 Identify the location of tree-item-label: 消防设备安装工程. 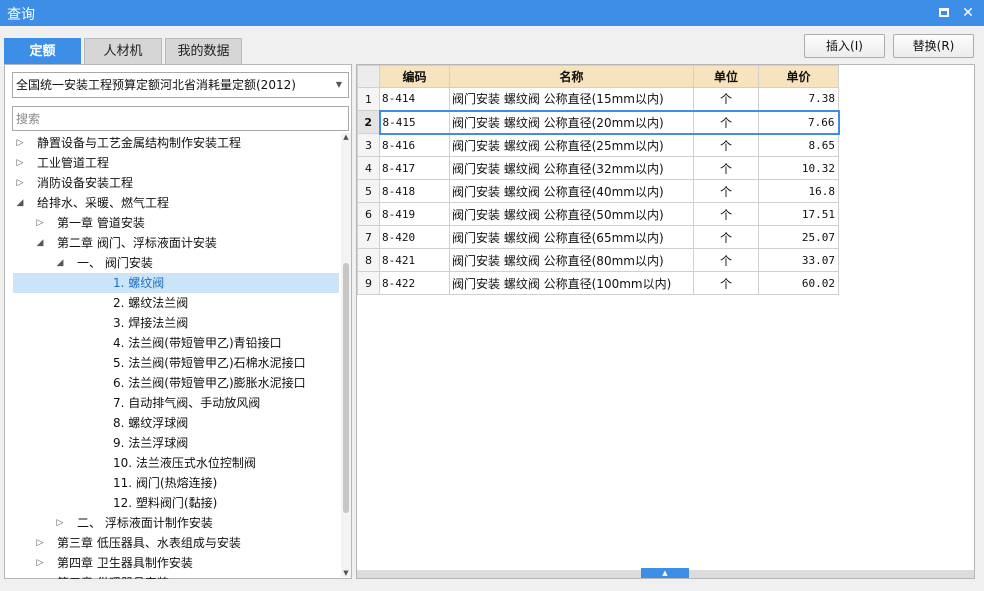
(85, 183).